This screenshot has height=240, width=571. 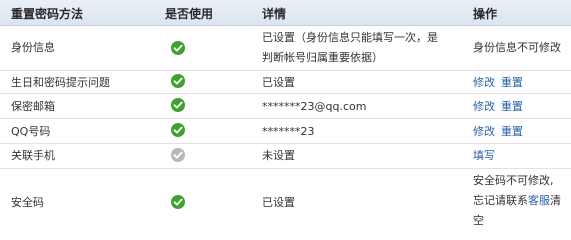 I want to click on method-label: 安全码, so click(x=27, y=202).